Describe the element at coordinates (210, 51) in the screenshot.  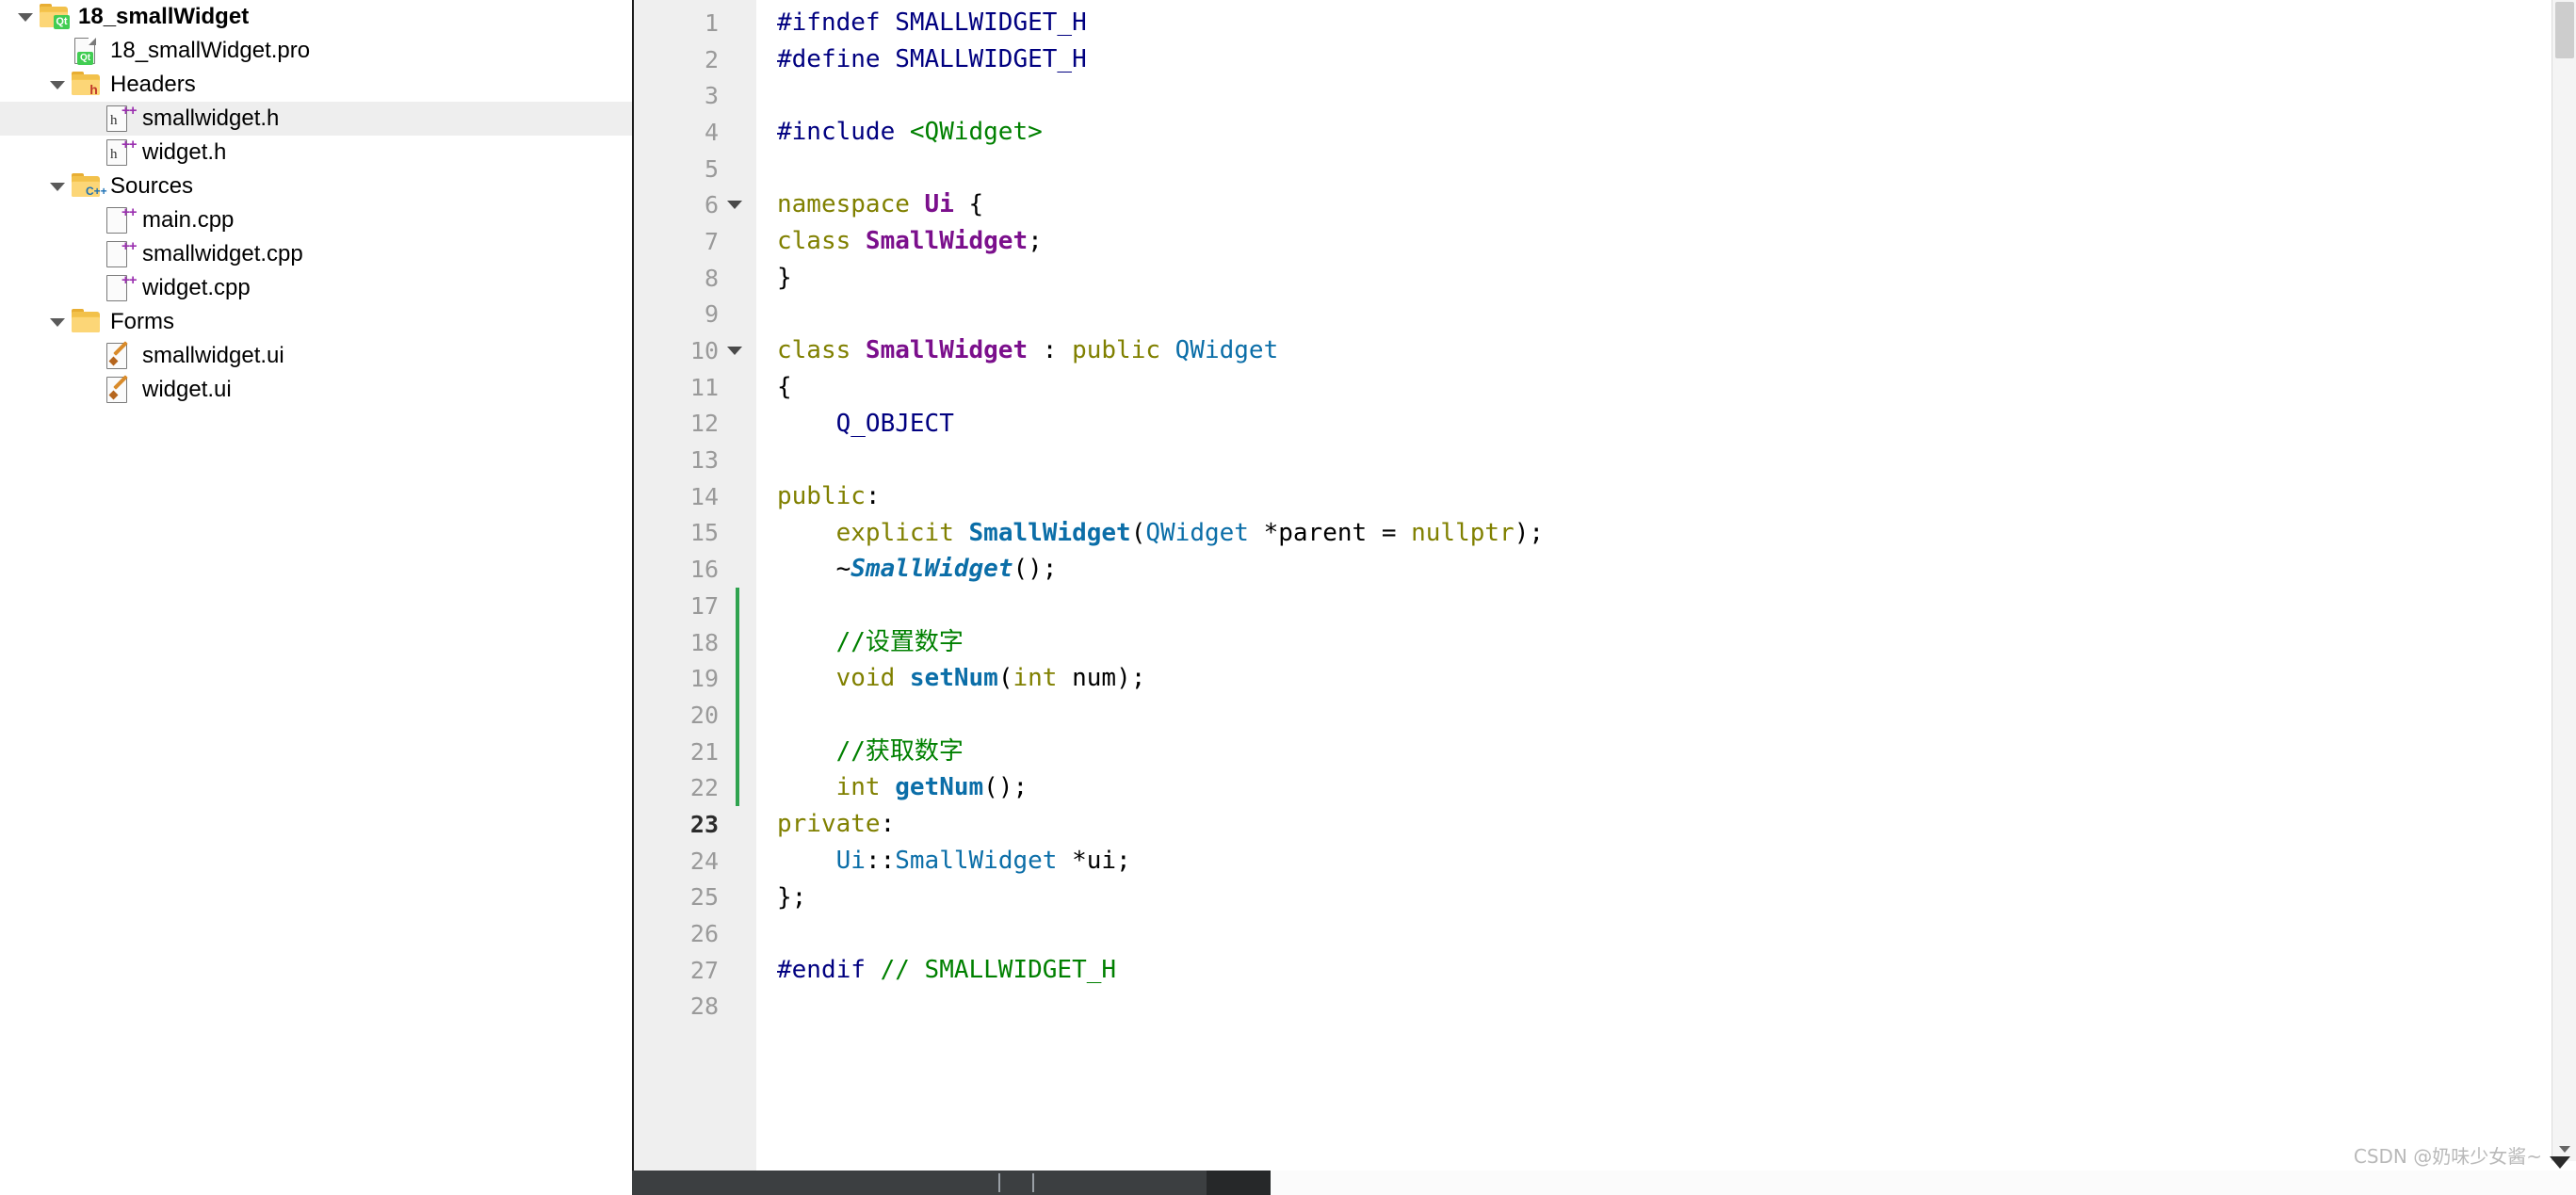
I see `tree-item-label: 18_smallWidget.pro` at that location.